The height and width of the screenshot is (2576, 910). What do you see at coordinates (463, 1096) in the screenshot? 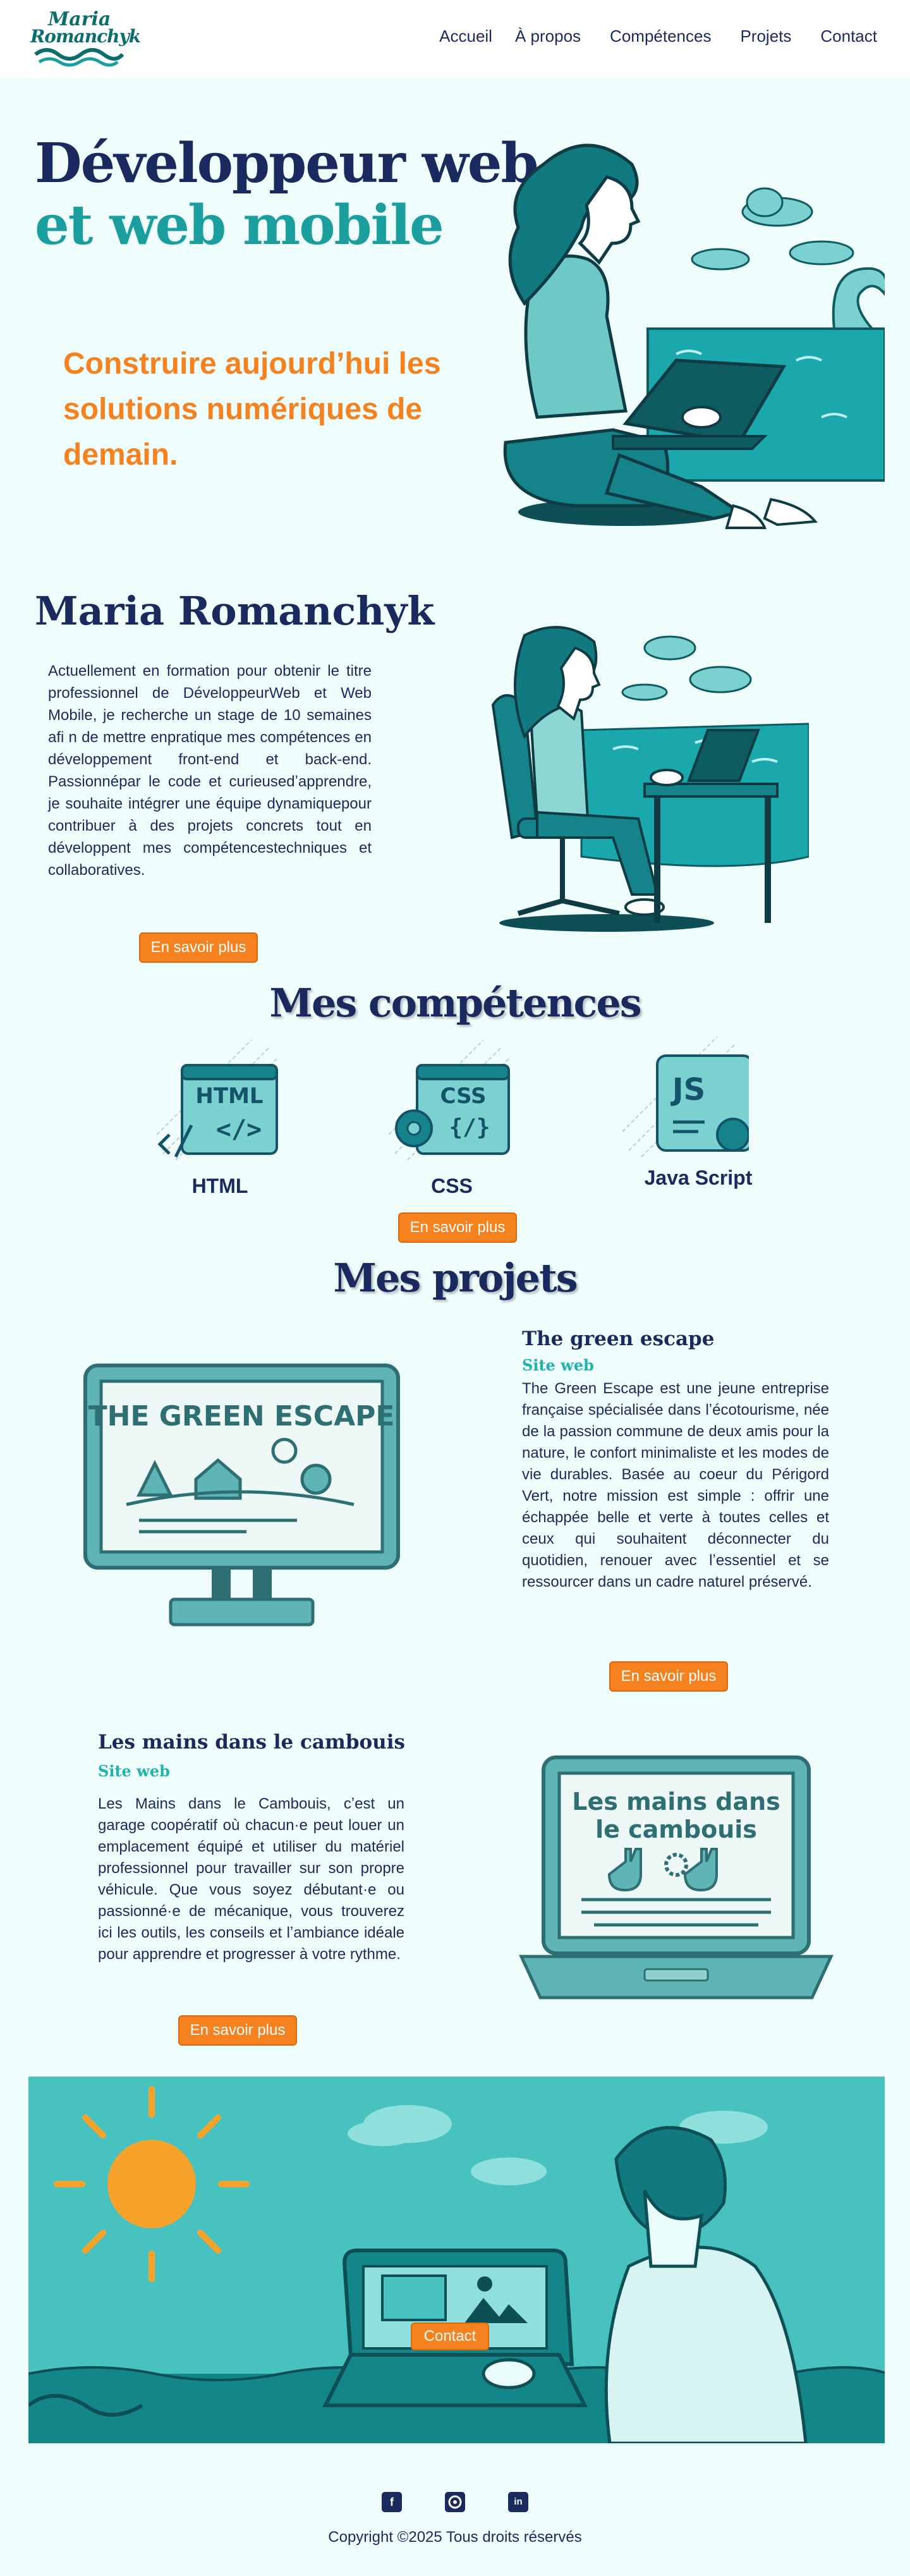
I see `css-icon-text: CSS` at bounding box center [463, 1096].